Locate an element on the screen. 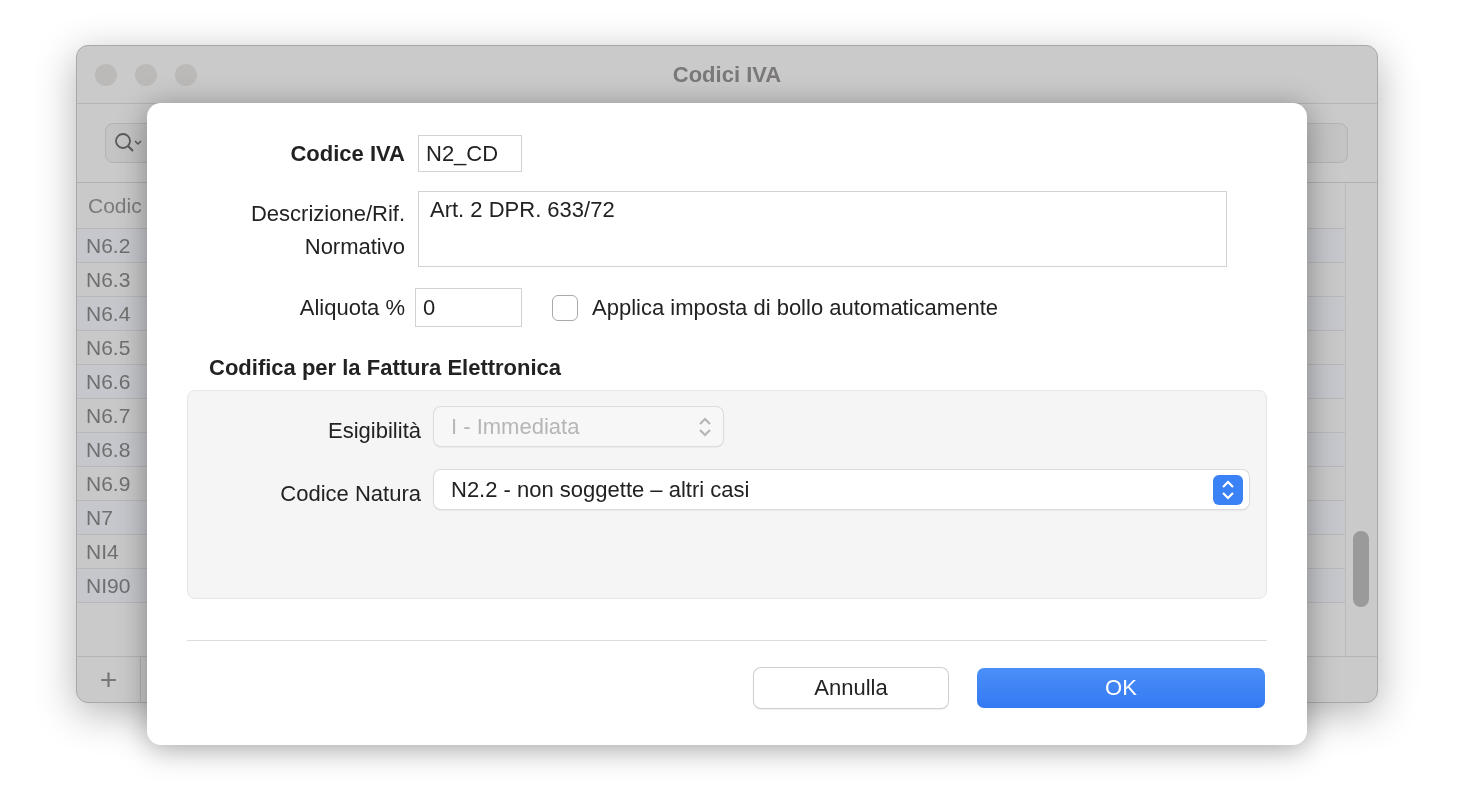 The height and width of the screenshot is (791, 1458). table-cell: NI4 is located at coordinates (102, 551).